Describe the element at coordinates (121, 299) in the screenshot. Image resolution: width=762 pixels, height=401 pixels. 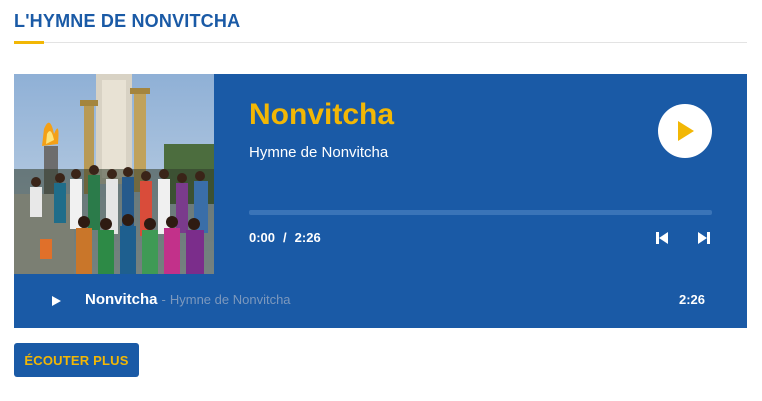
I see `playlist-item-title: Nonvitcha` at that location.